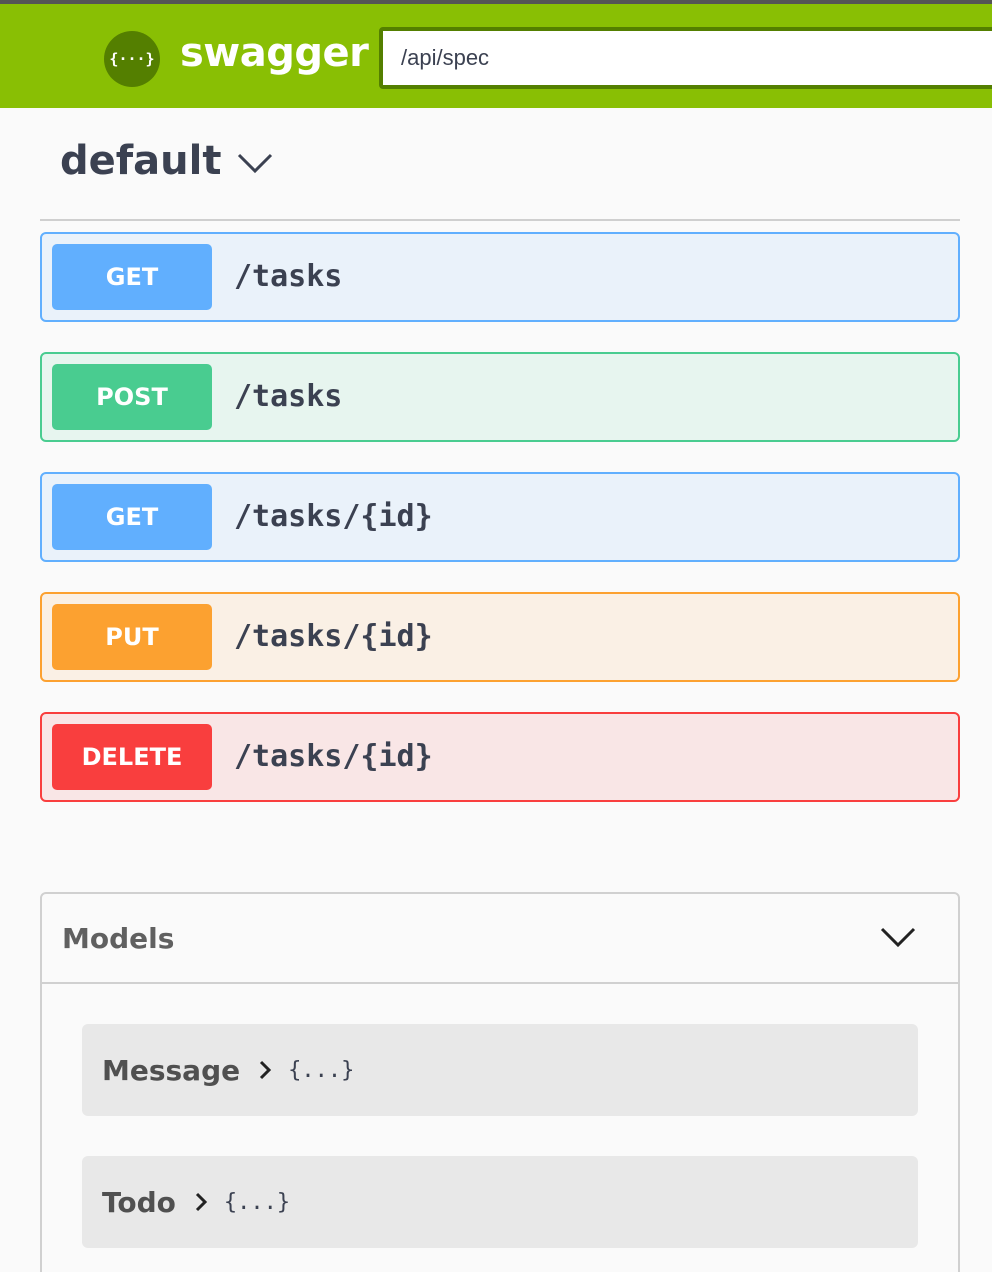  I want to click on section-divider, so click(500, 220).